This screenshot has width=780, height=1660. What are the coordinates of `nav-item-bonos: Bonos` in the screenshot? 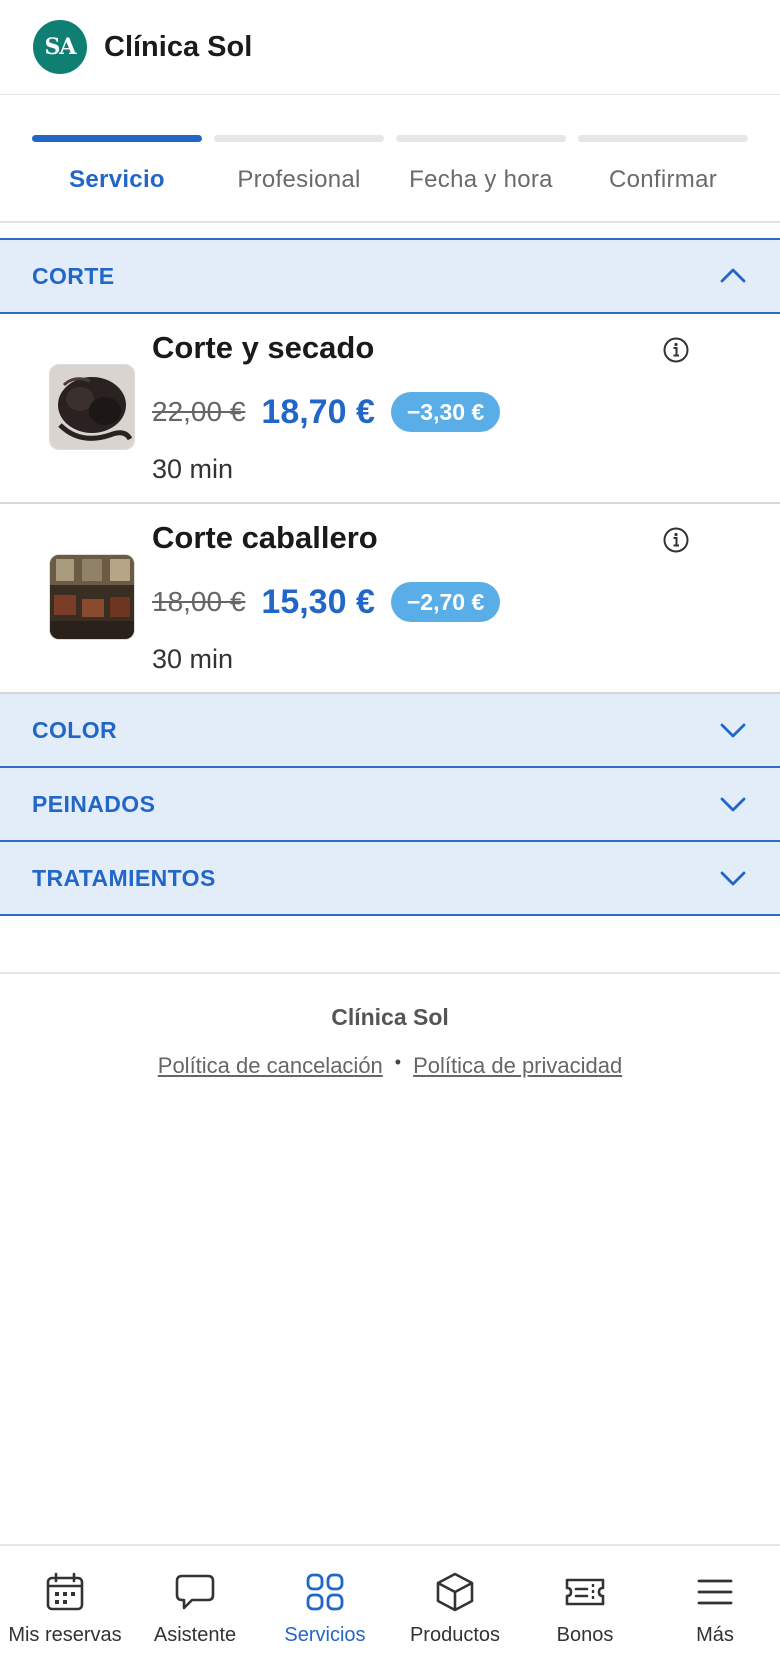 It's located at (585, 1603).